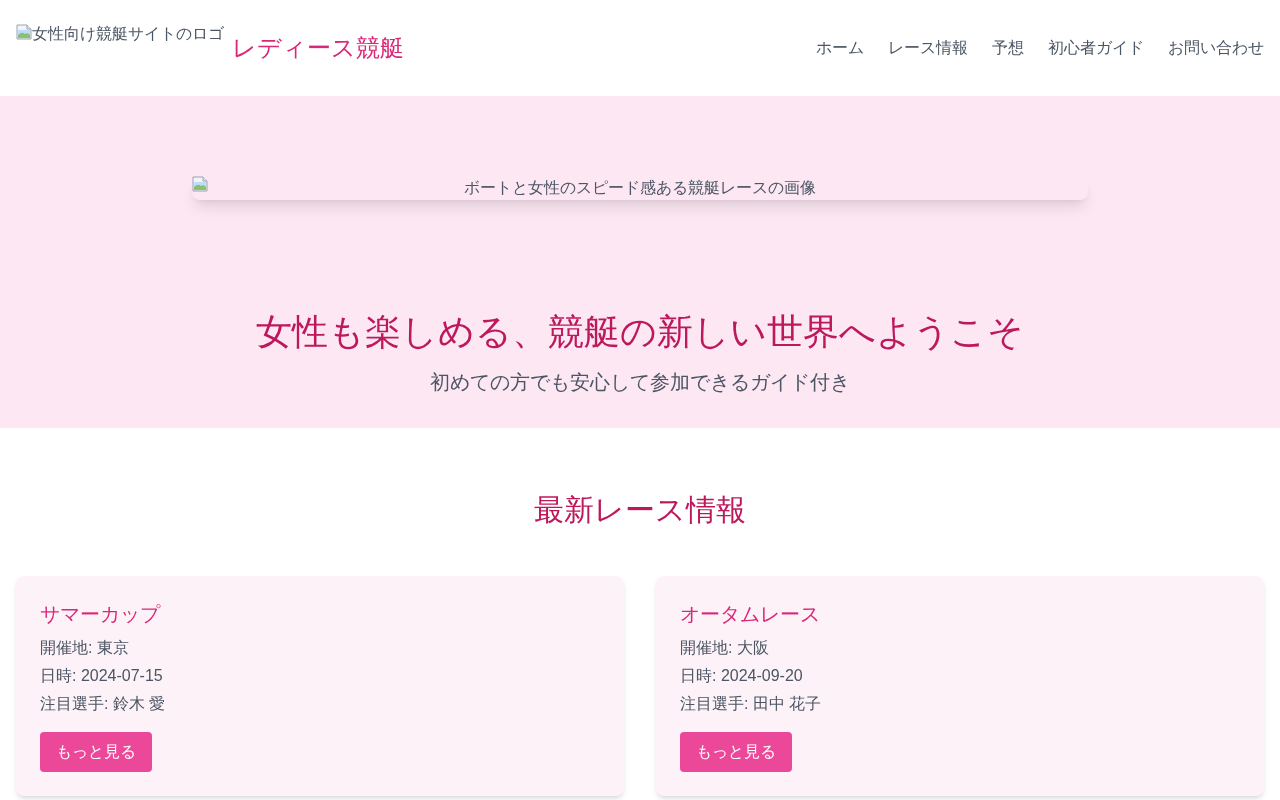  I want to click on race-name: オータムレース, so click(750, 614).